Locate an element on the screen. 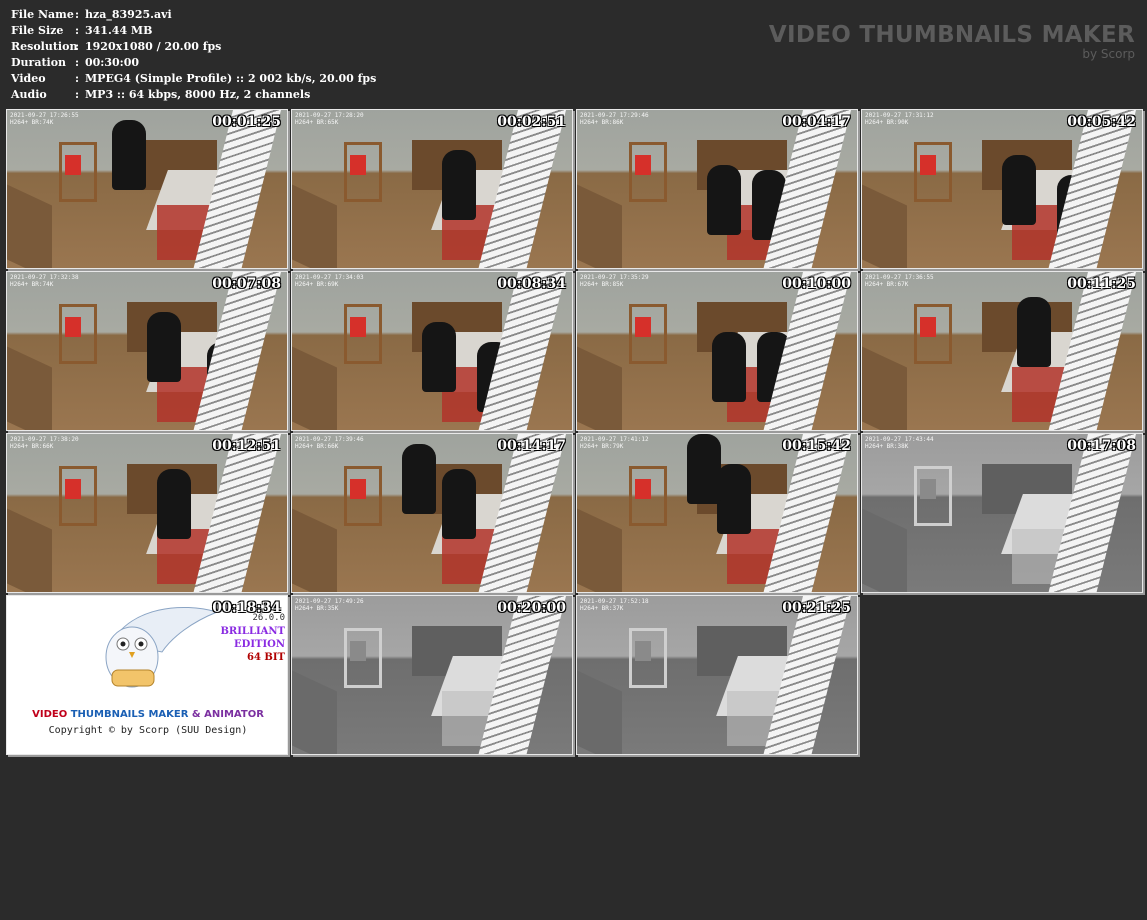  video-thumbnail: 2021-09-27 17:26:55 H264+ BR:74K 00:01:25 is located at coordinates (147, 189).